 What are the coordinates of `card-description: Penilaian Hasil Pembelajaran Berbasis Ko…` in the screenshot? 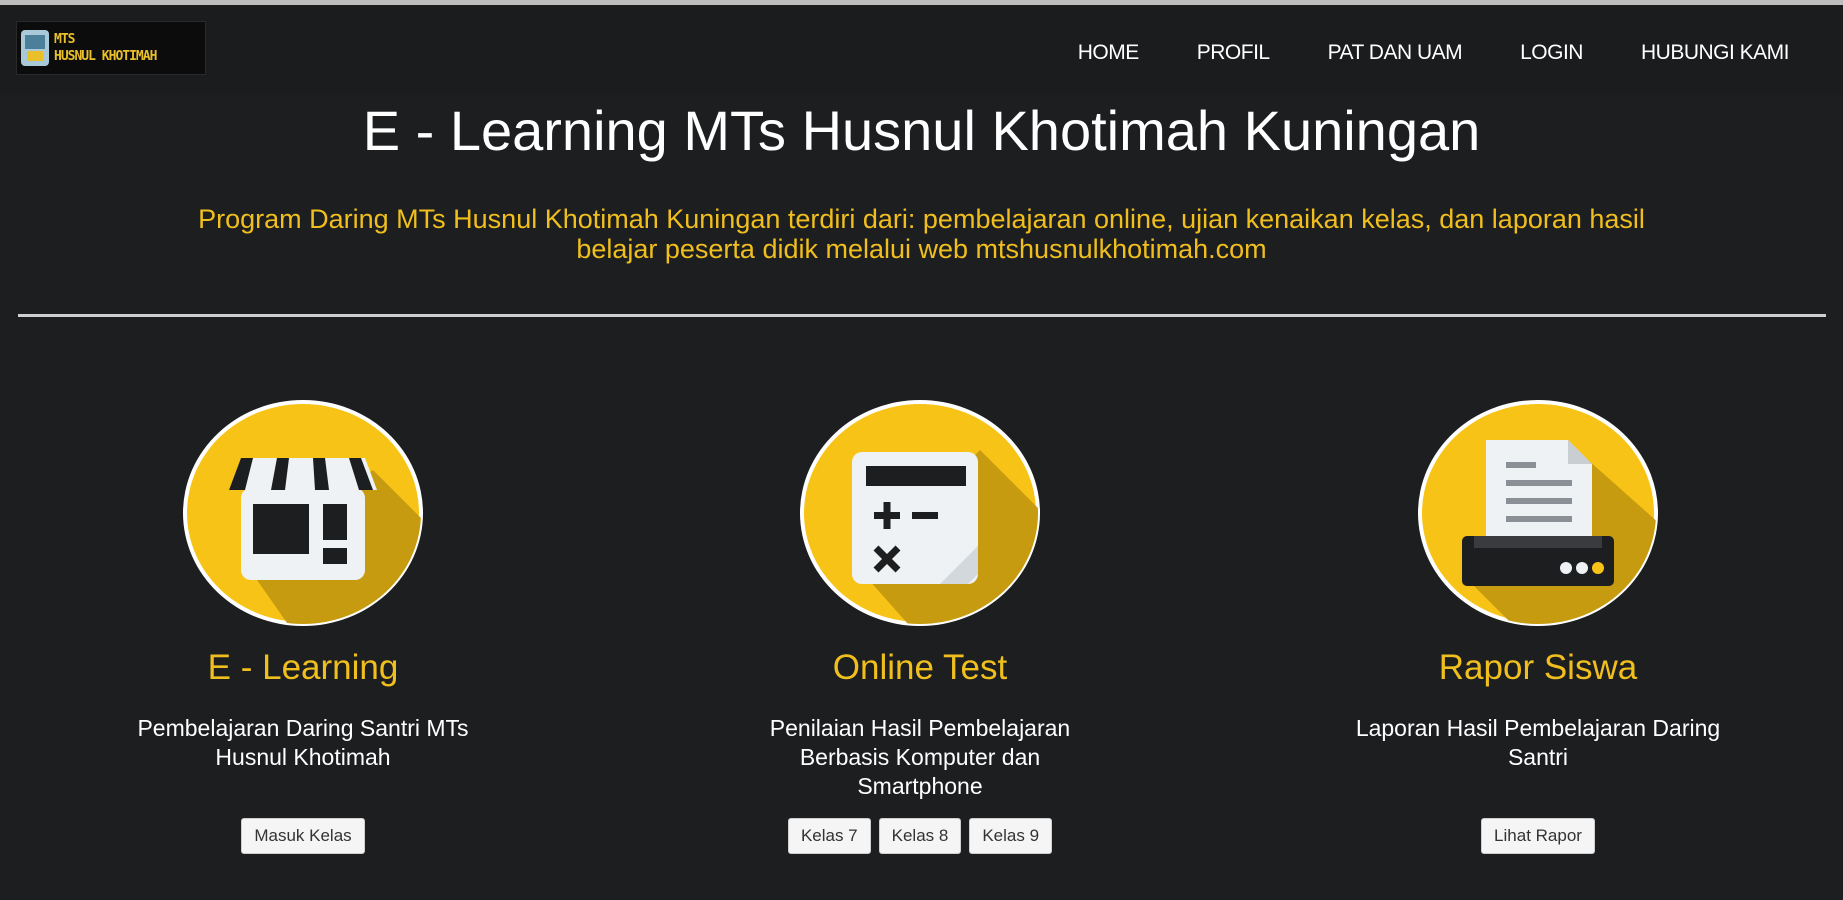 It's located at (920, 757).